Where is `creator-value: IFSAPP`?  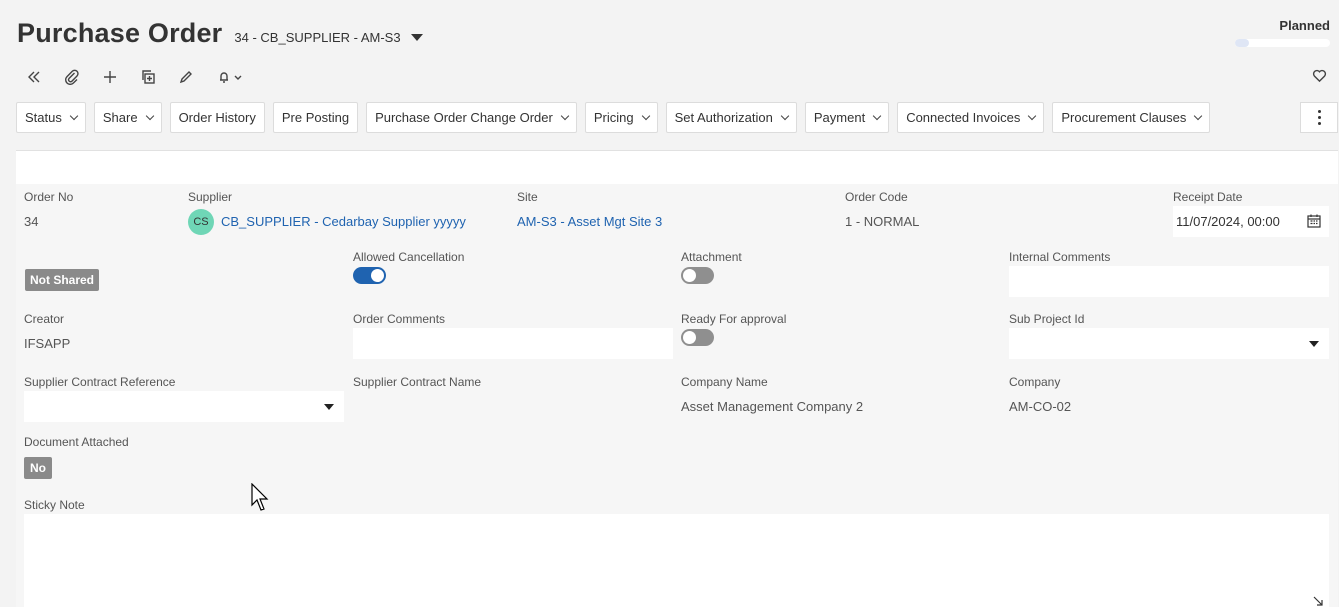 creator-value: IFSAPP is located at coordinates (47, 343).